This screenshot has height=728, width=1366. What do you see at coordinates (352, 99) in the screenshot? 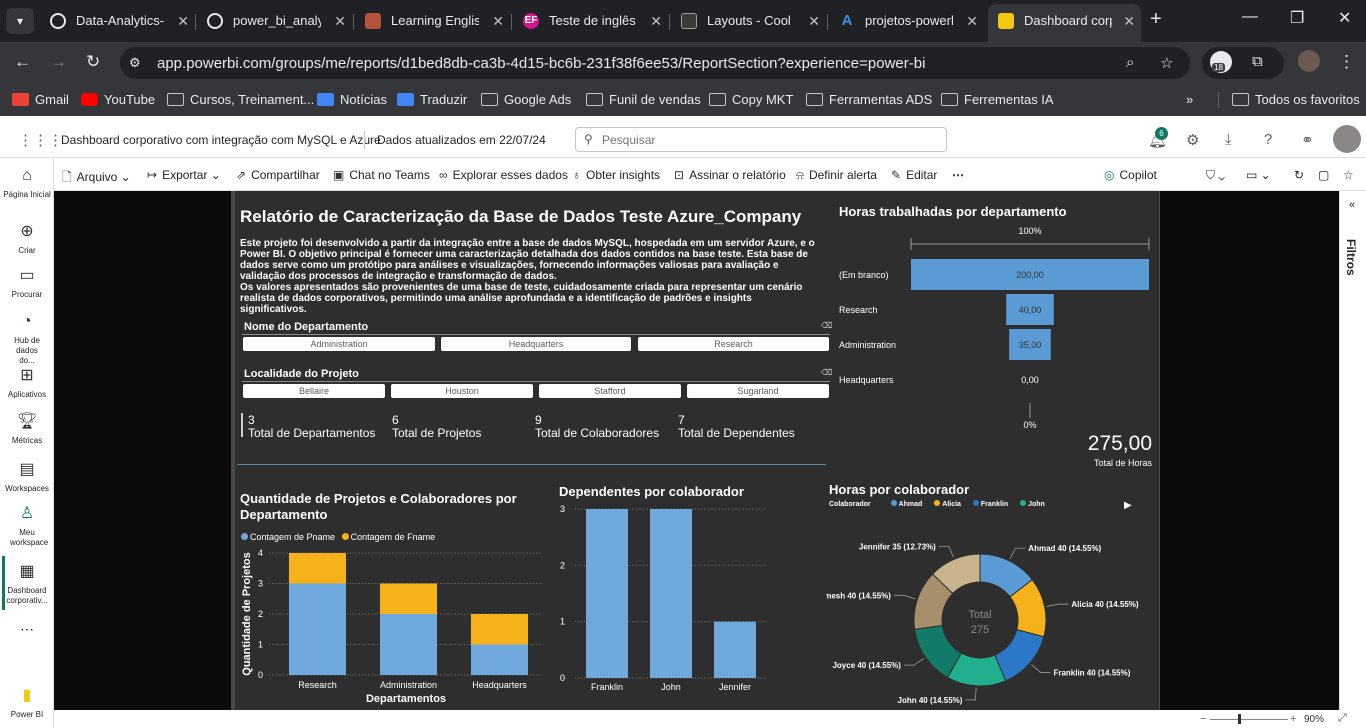
I see `bookmark-noticias: Notícias` at bounding box center [352, 99].